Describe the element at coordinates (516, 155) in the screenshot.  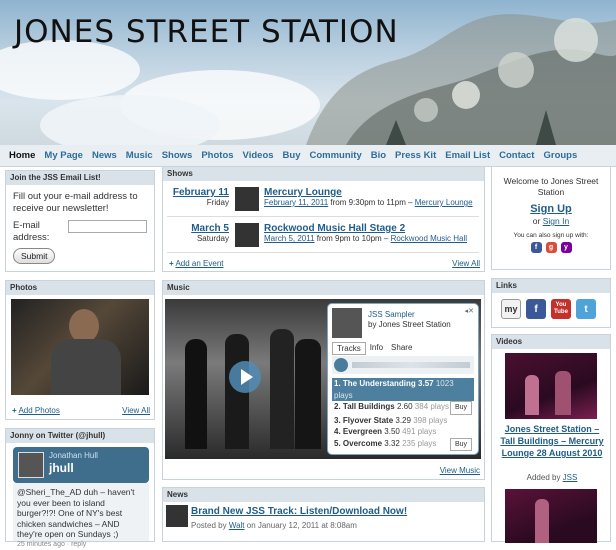
I see `nav-contact: Contact` at that location.